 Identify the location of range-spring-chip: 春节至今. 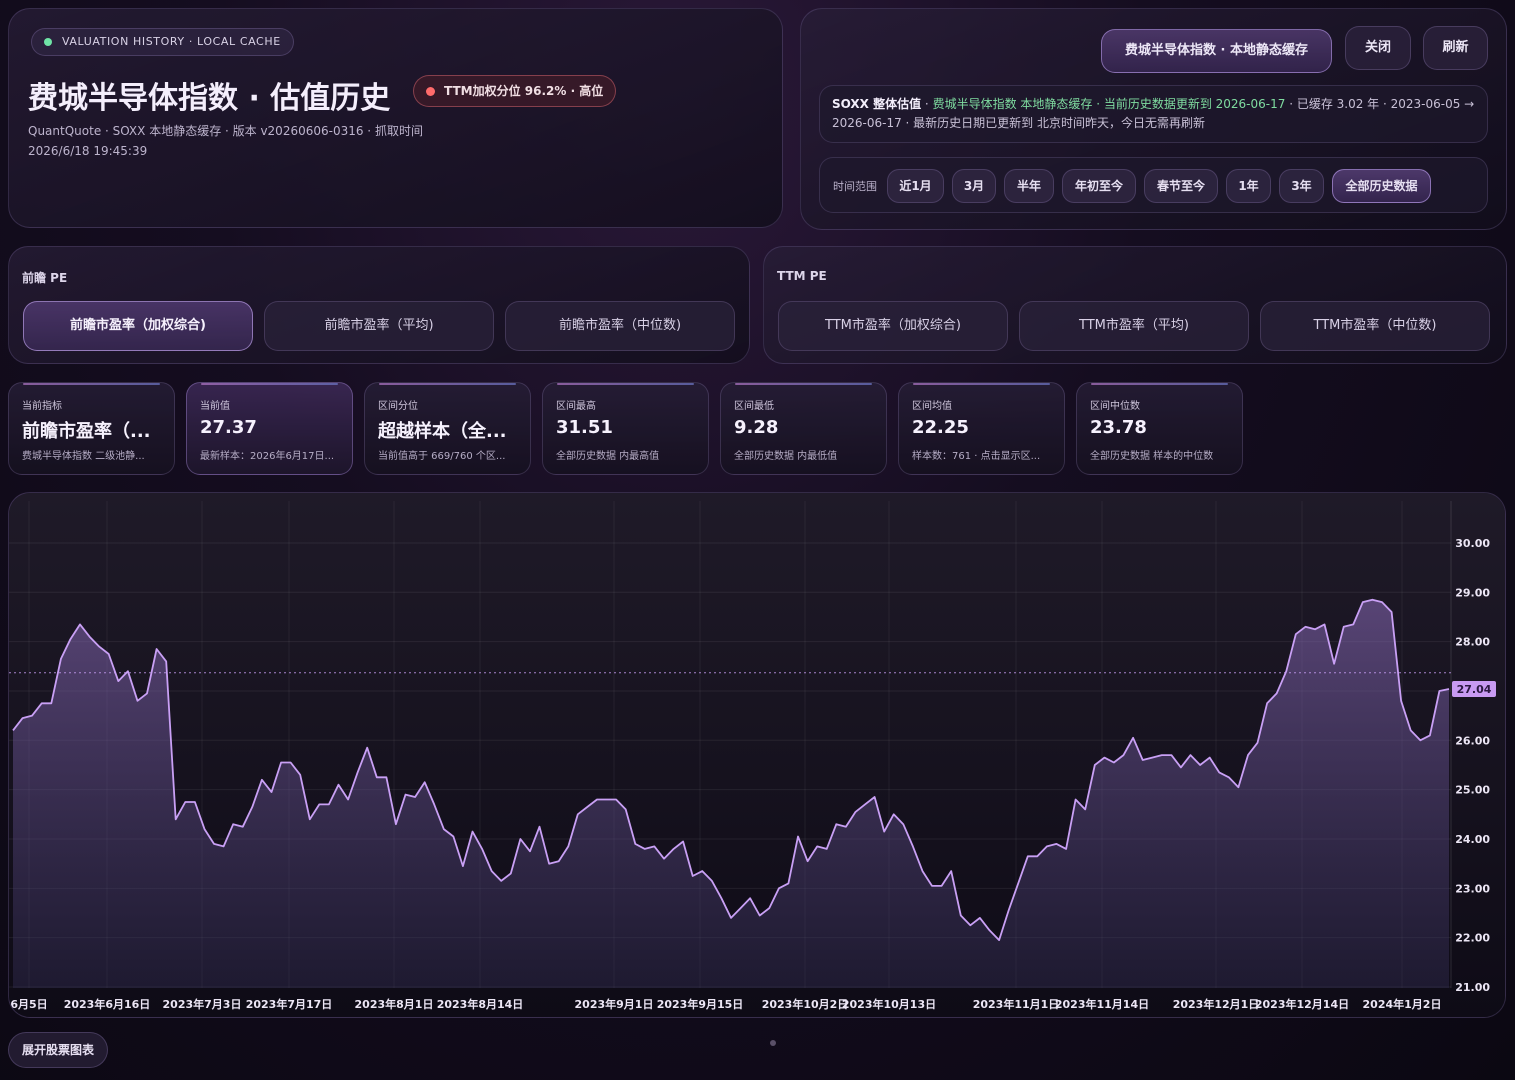
(1181, 186).